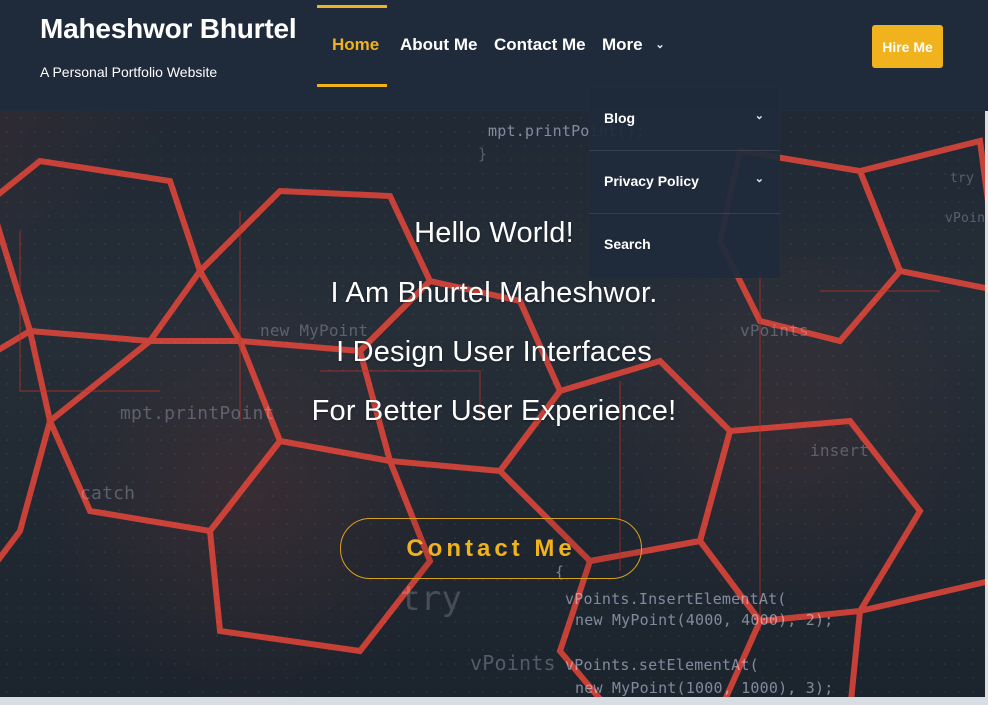 Image resolution: width=988 pixels, height=705 pixels. What do you see at coordinates (491, 548) in the screenshot?
I see `contact-me-button: Contact Me` at bounding box center [491, 548].